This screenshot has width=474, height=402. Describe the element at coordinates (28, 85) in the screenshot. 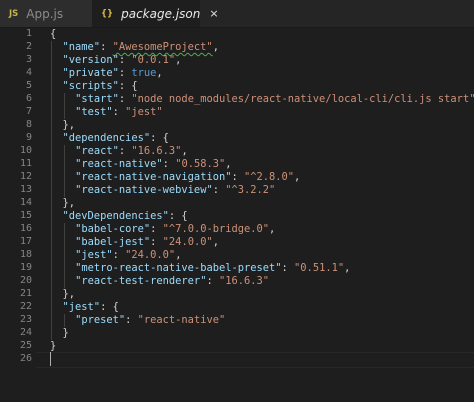

I see `line-number: 5` at that location.